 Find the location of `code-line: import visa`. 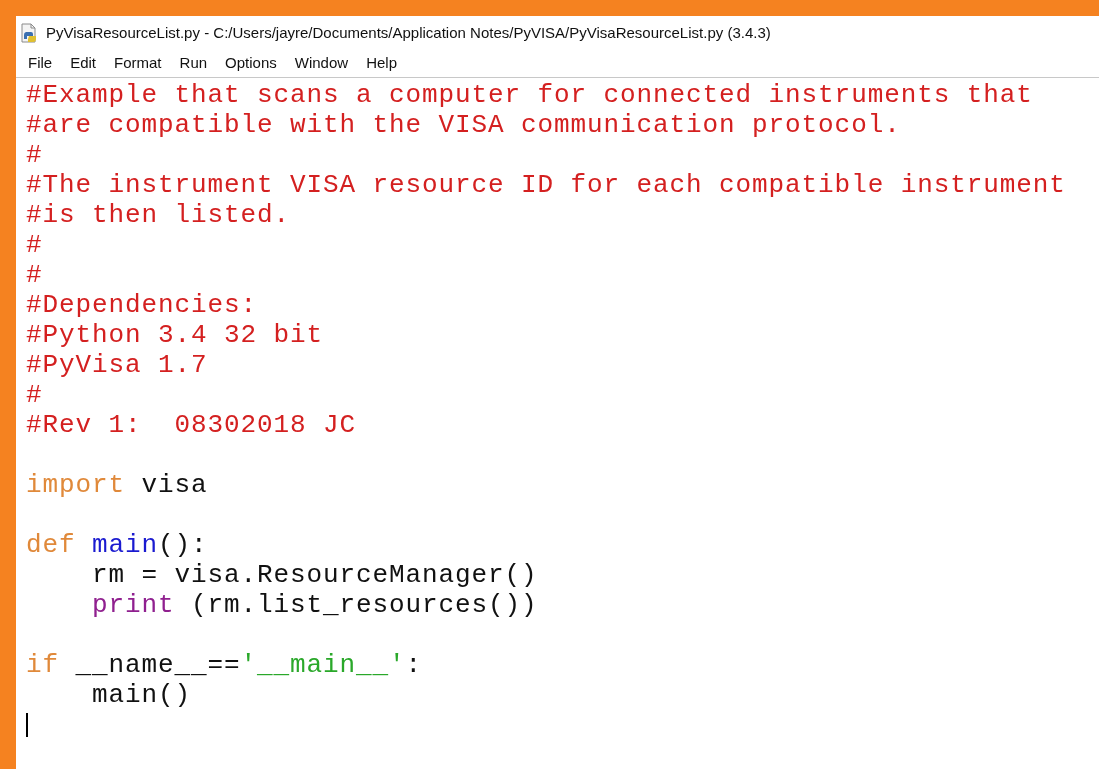

code-line: import visa is located at coordinates (117, 485).